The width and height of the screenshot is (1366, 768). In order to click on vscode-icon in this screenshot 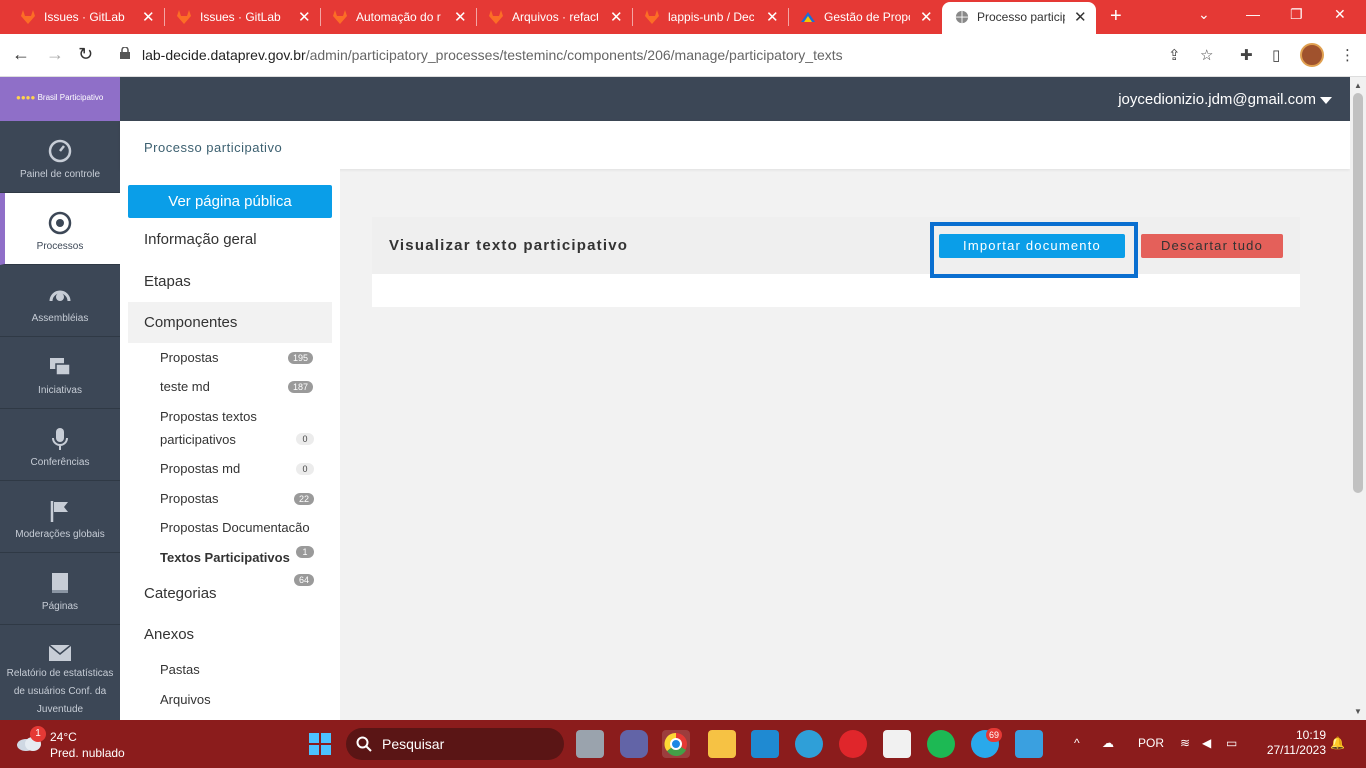, I will do `click(765, 744)`.